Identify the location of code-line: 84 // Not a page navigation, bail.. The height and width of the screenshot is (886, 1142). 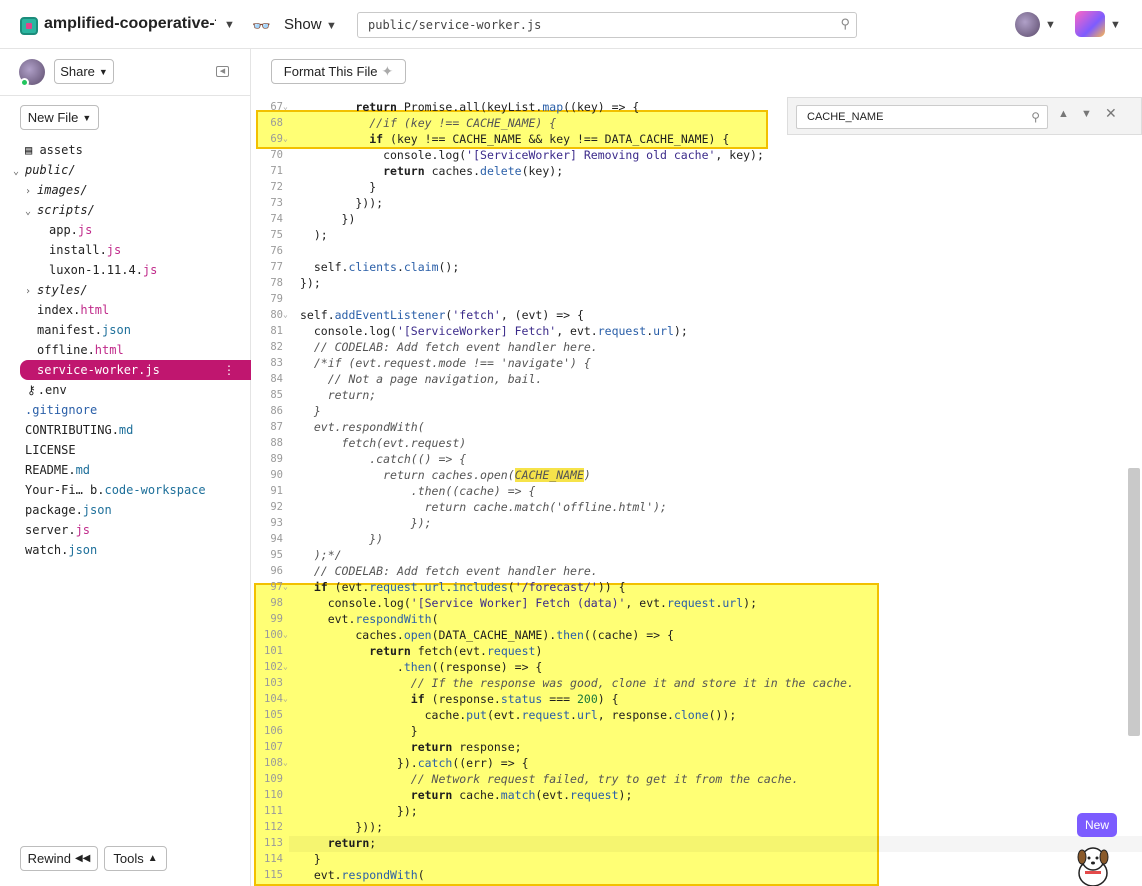
(696, 379).